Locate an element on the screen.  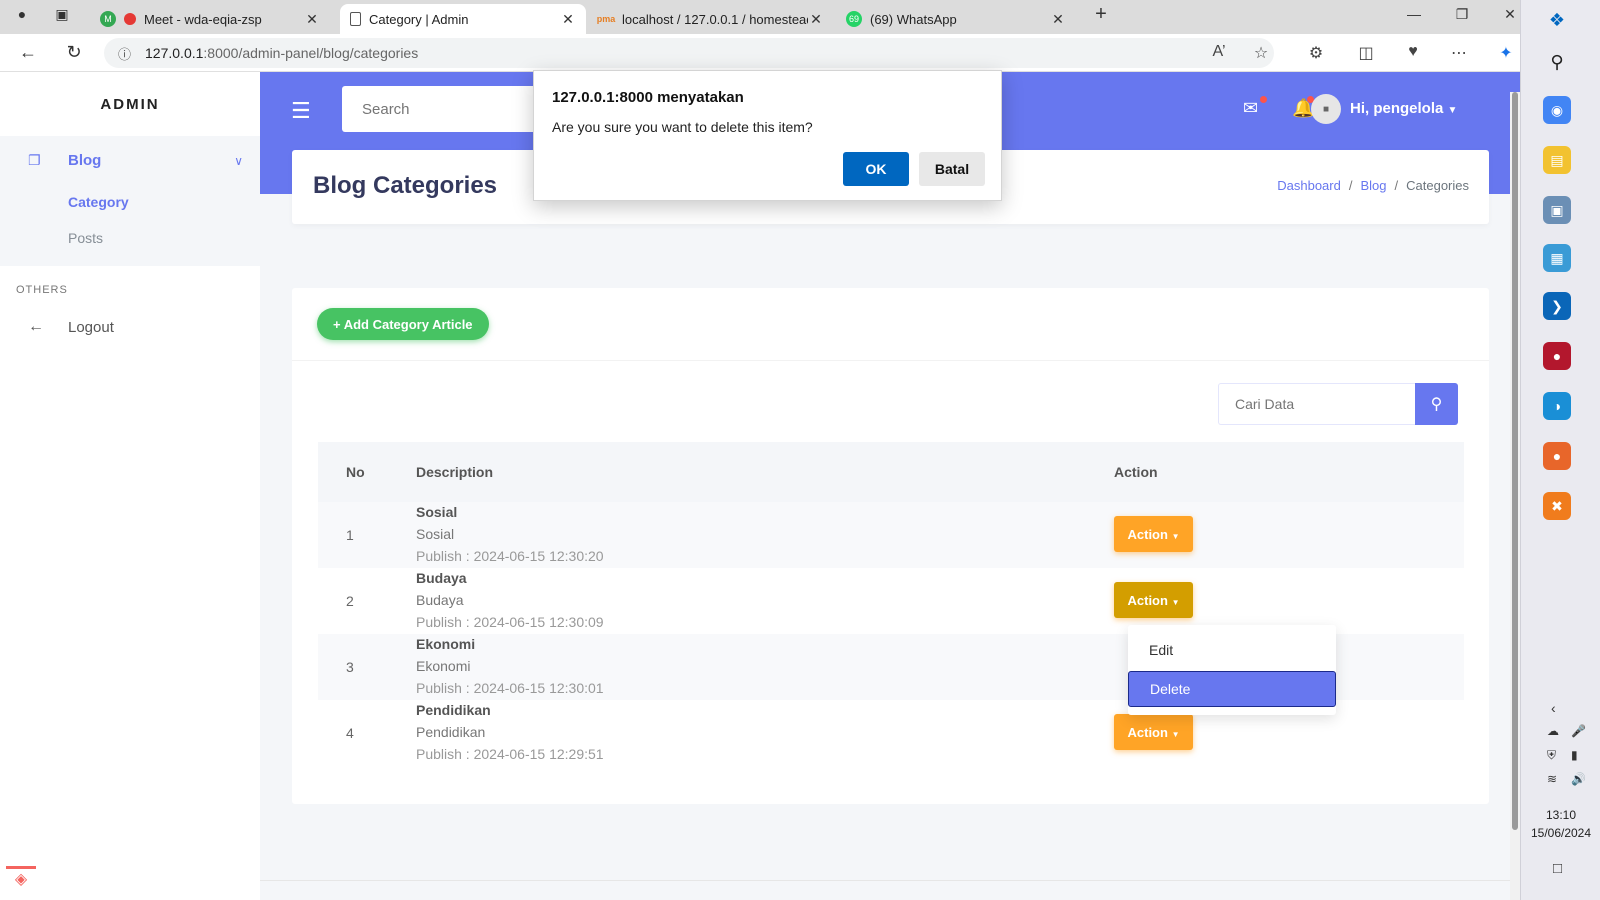
column-header-action: Action is located at coordinates (1136, 472).